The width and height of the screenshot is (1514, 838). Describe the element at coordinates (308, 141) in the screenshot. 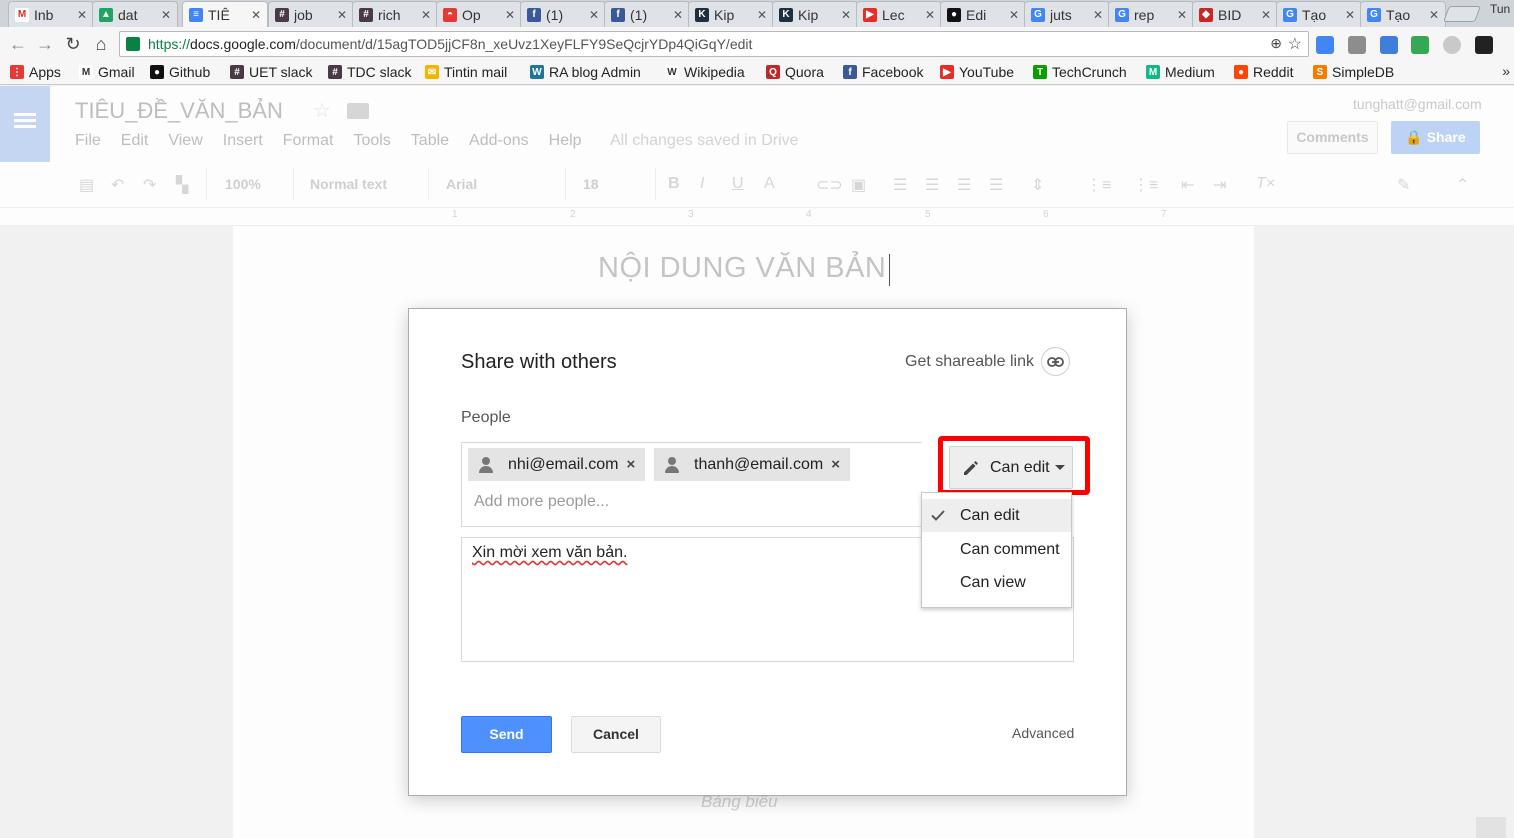

I see `menu-format: Format` at that location.